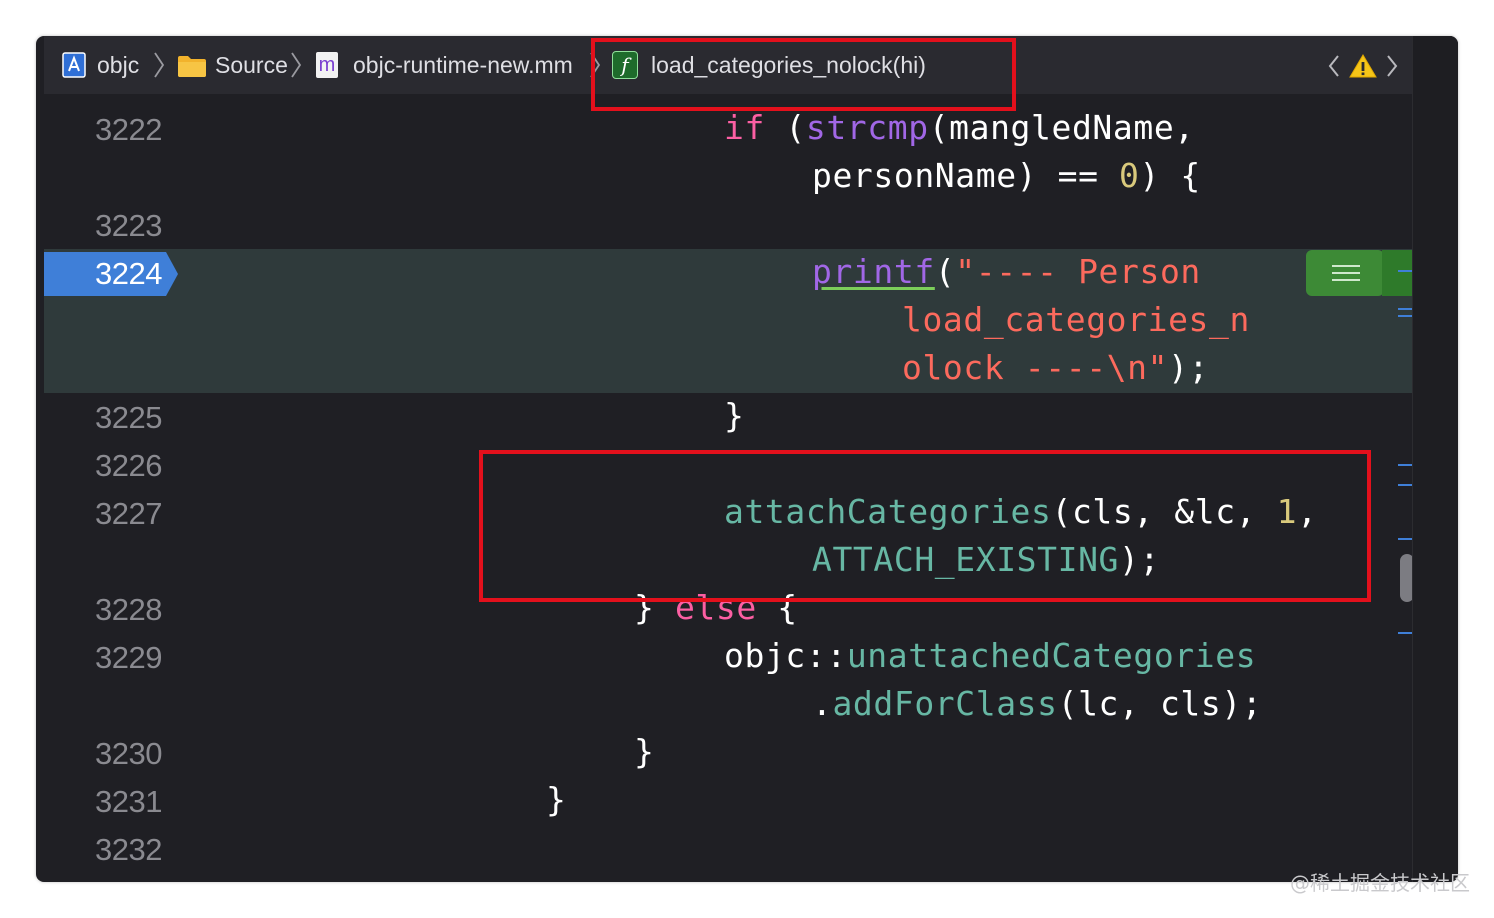 This screenshot has height=918, width=1494. What do you see at coordinates (644, 751) in the screenshot?
I see `code-line-3230: }` at bounding box center [644, 751].